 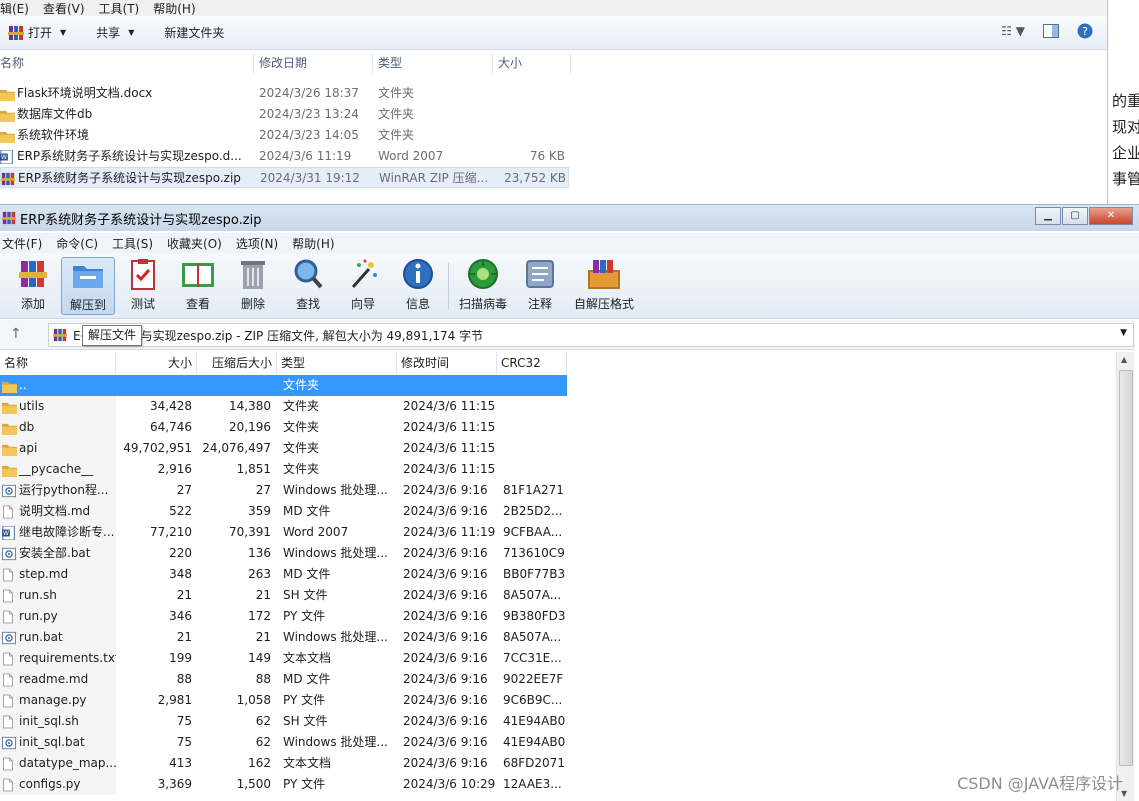 What do you see at coordinates (532, 427) in the screenshot?
I see `file-crc32` at bounding box center [532, 427].